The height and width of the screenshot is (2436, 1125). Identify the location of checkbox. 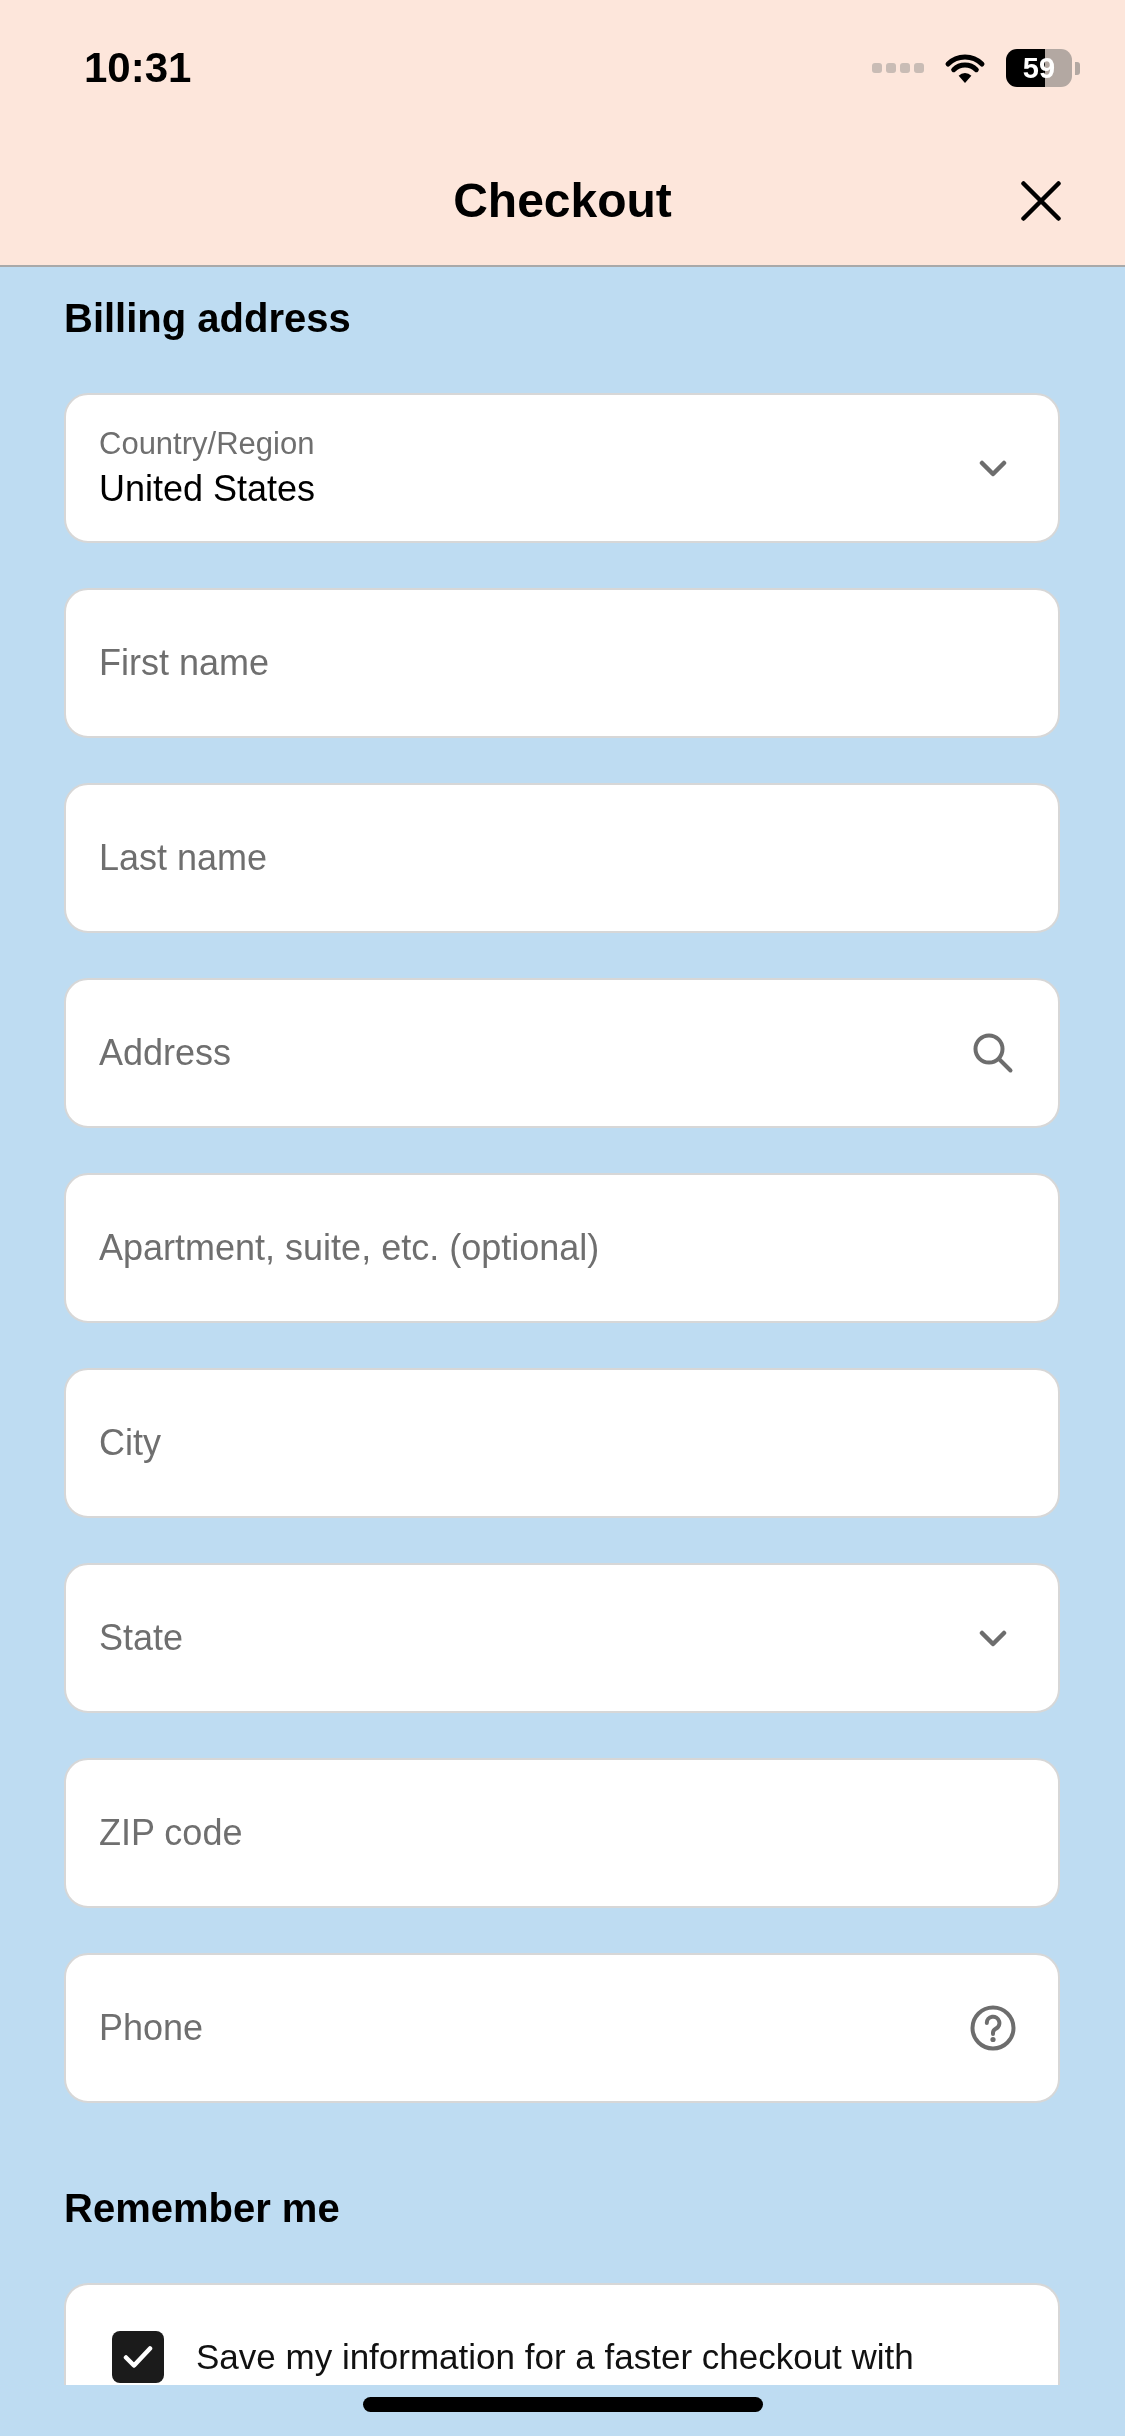
(138, 2357).